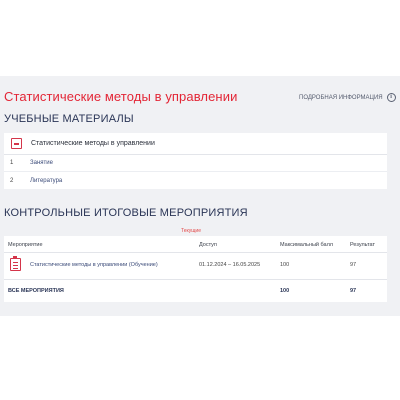 This screenshot has width=400, height=400. Describe the element at coordinates (12, 180) in the screenshot. I see `item-number: 2` at that location.